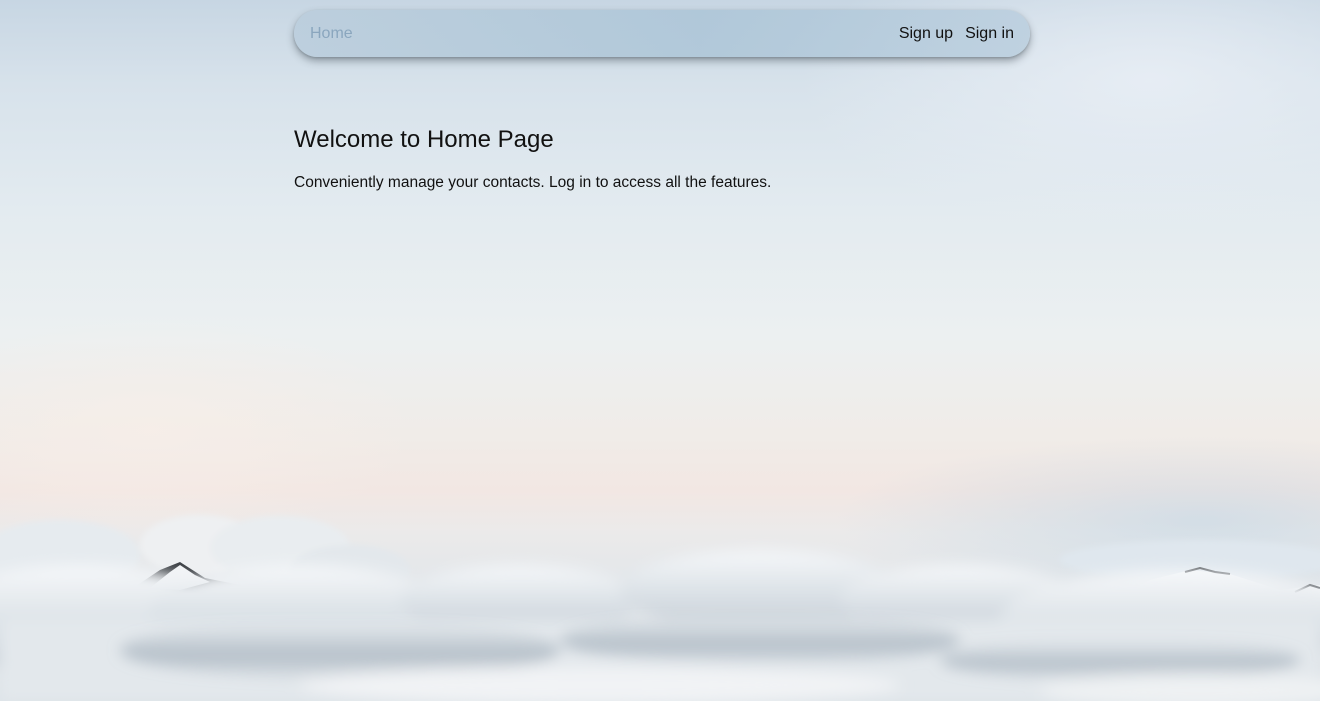 Image resolution: width=1320 pixels, height=701 pixels. Describe the element at coordinates (424, 139) in the screenshot. I see `page-title: Welcome to Home Page` at that location.